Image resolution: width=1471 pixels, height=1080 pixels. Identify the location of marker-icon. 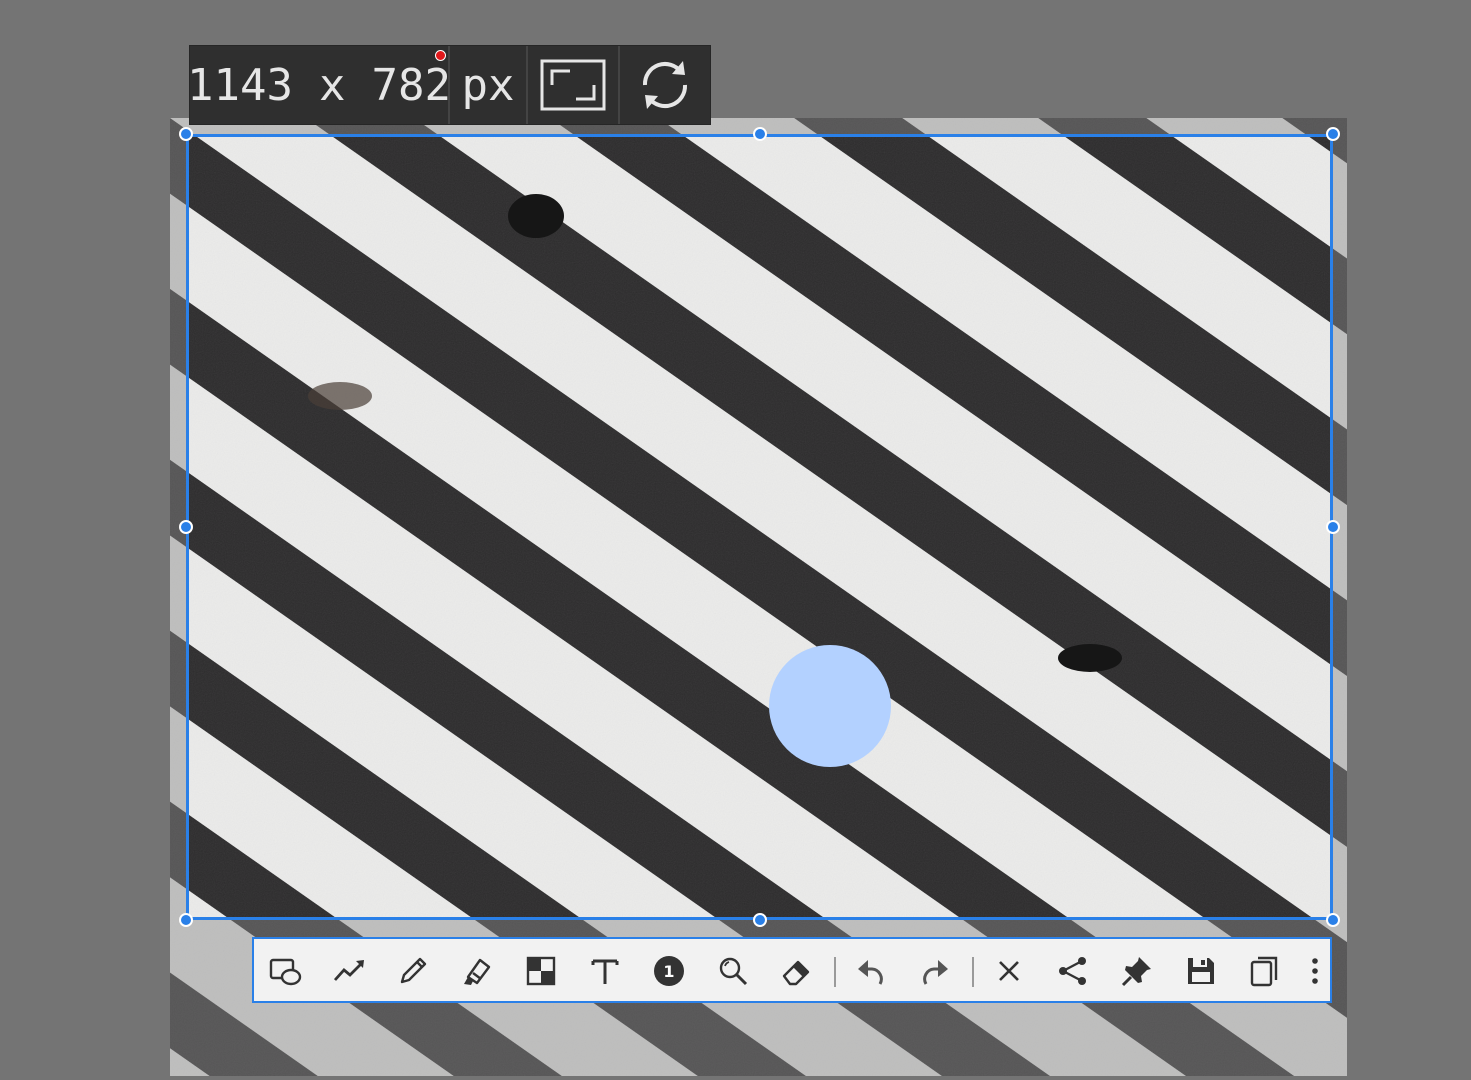
(477, 971).